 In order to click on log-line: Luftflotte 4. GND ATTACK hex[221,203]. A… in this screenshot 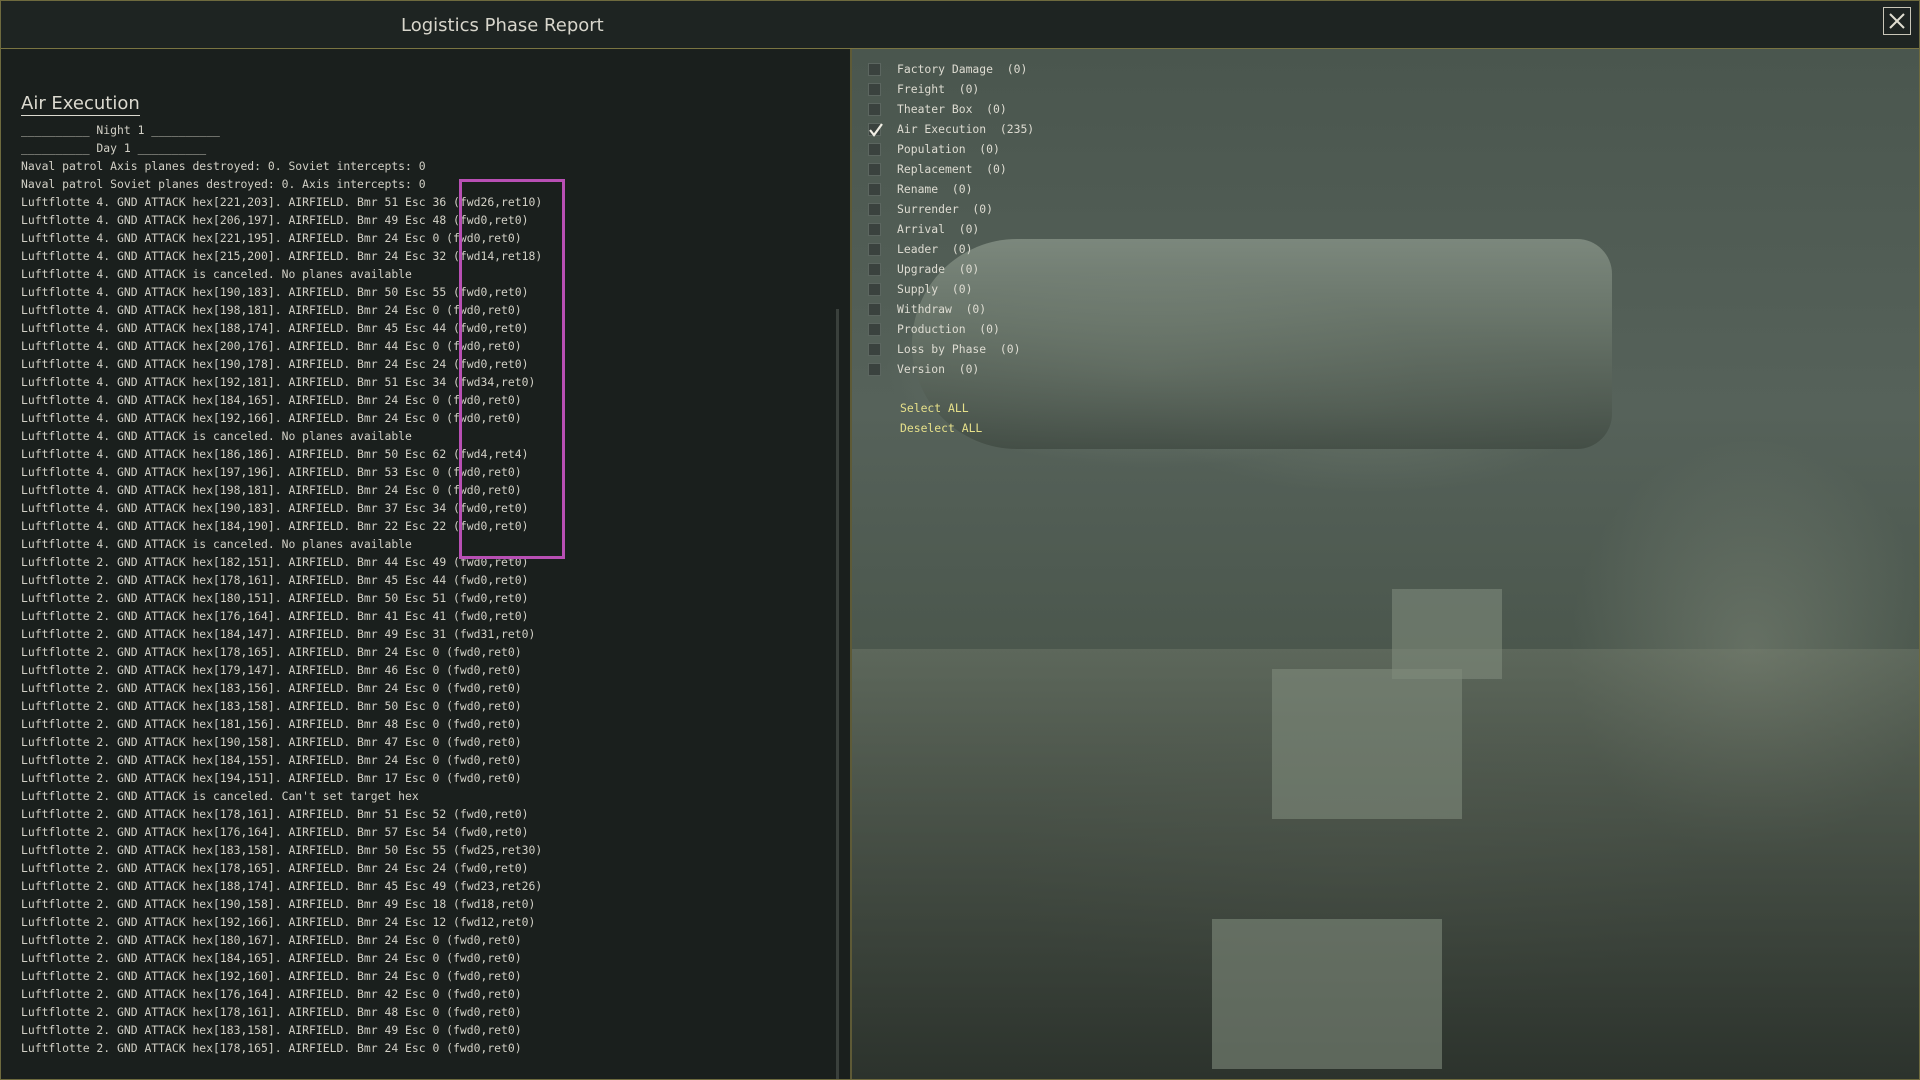, I will do `click(282, 202)`.